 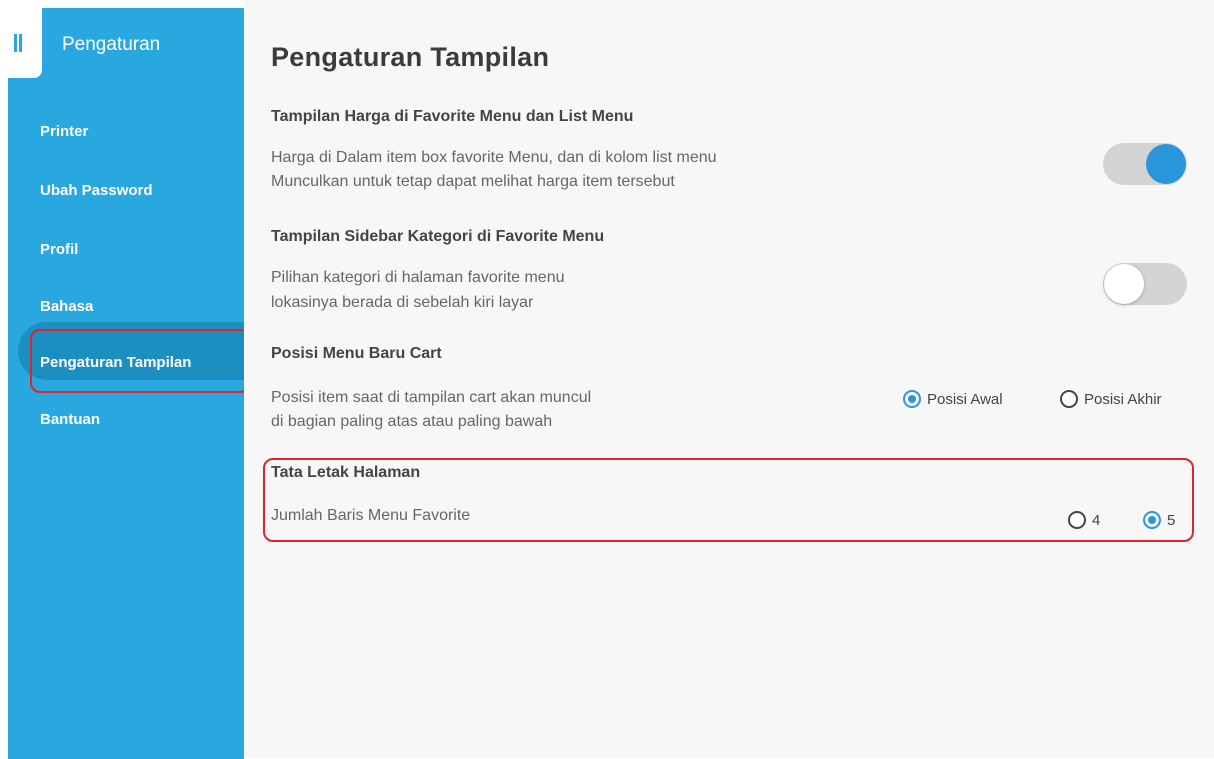 What do you see at coordinates (356, 353) in the screenshot?
I see `section-title-posisi-menu: Posisi Menu Baru Cart` at bounding box center [356, 353].